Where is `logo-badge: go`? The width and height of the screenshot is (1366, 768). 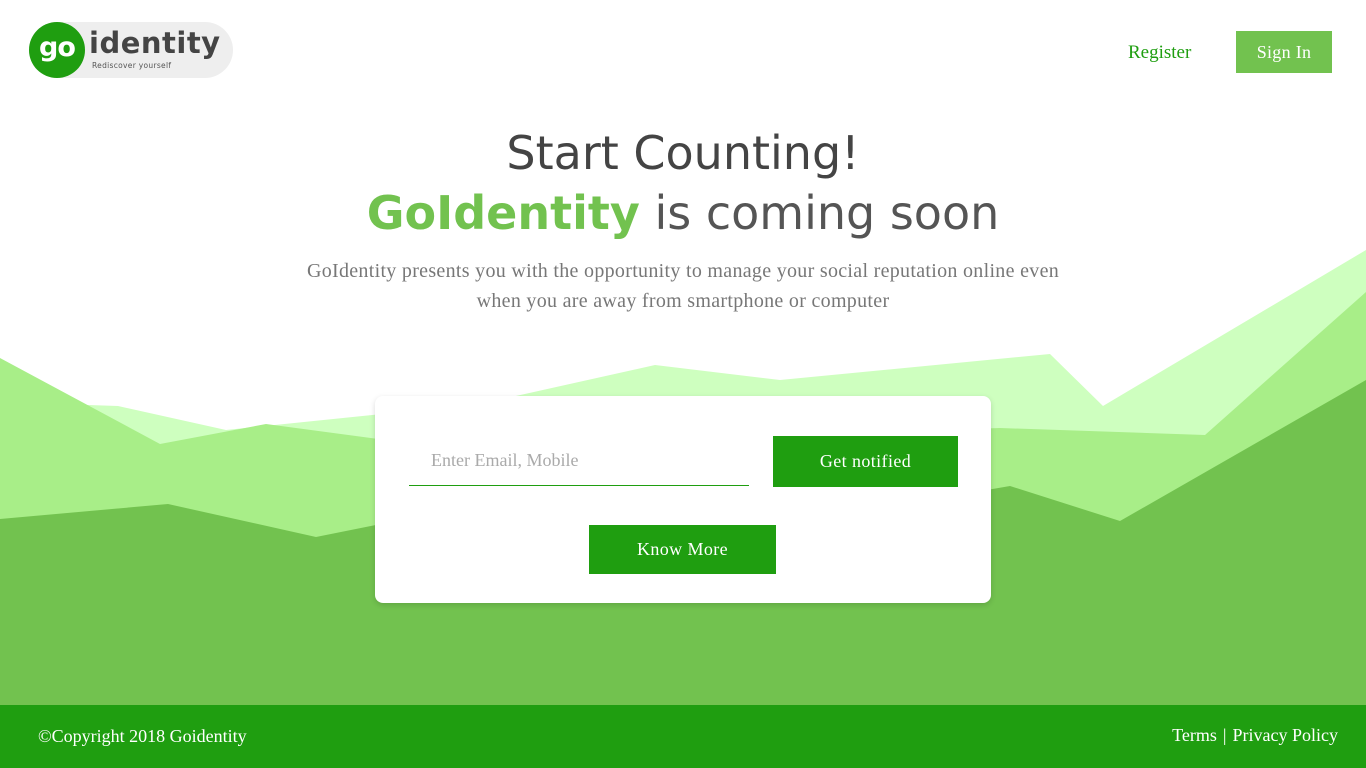
logo-badge: go is located at coordinates (57, 50).